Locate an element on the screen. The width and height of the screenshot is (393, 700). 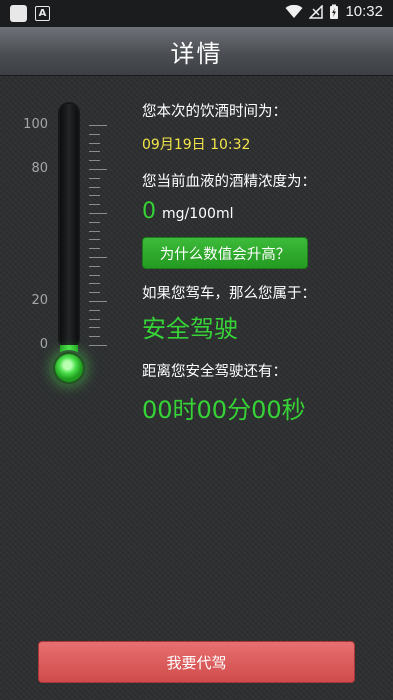
thermometer-bulb is located at coordinates (69, 368).